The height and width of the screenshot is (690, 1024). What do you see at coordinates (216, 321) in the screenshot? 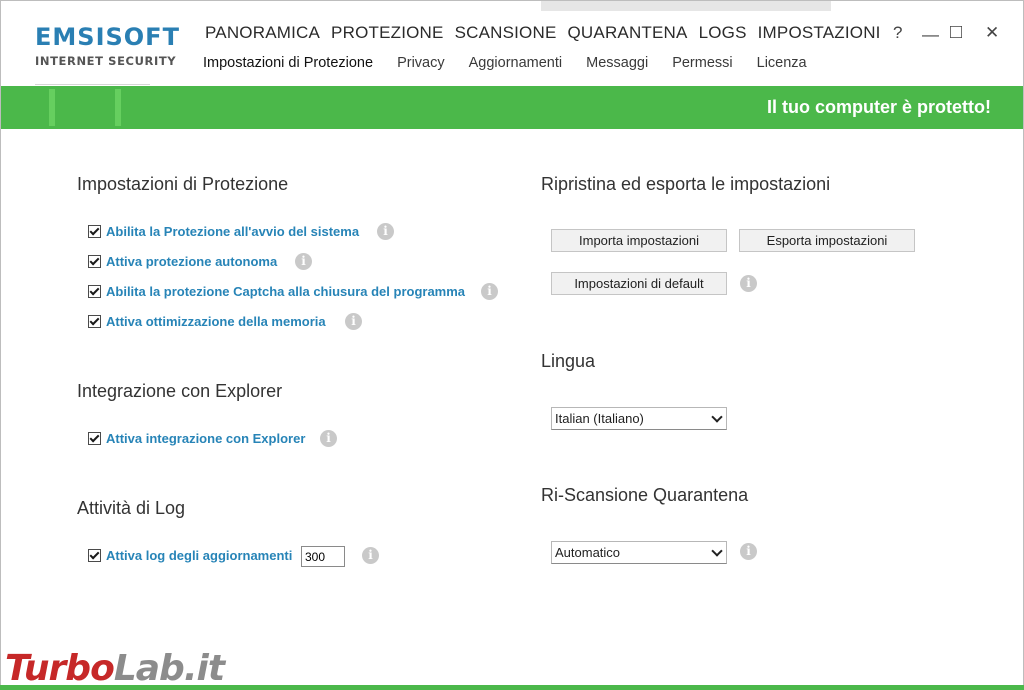
I see `option-label: Attiva ottimizzazione della memoria` at bounding box center [216, 321].